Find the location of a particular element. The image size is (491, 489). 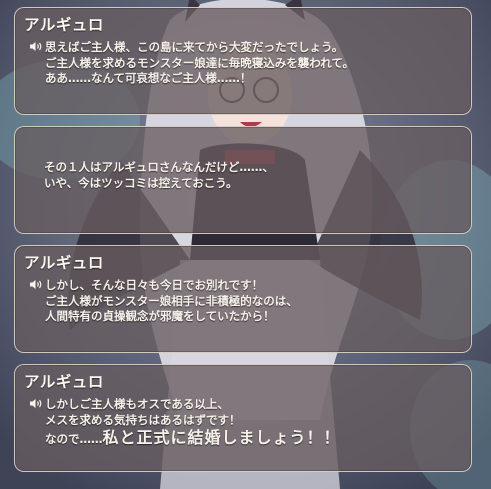

dialogue-line: ああ……なんて可哀想なご主人様……！ is located at coordinates (148, 78).